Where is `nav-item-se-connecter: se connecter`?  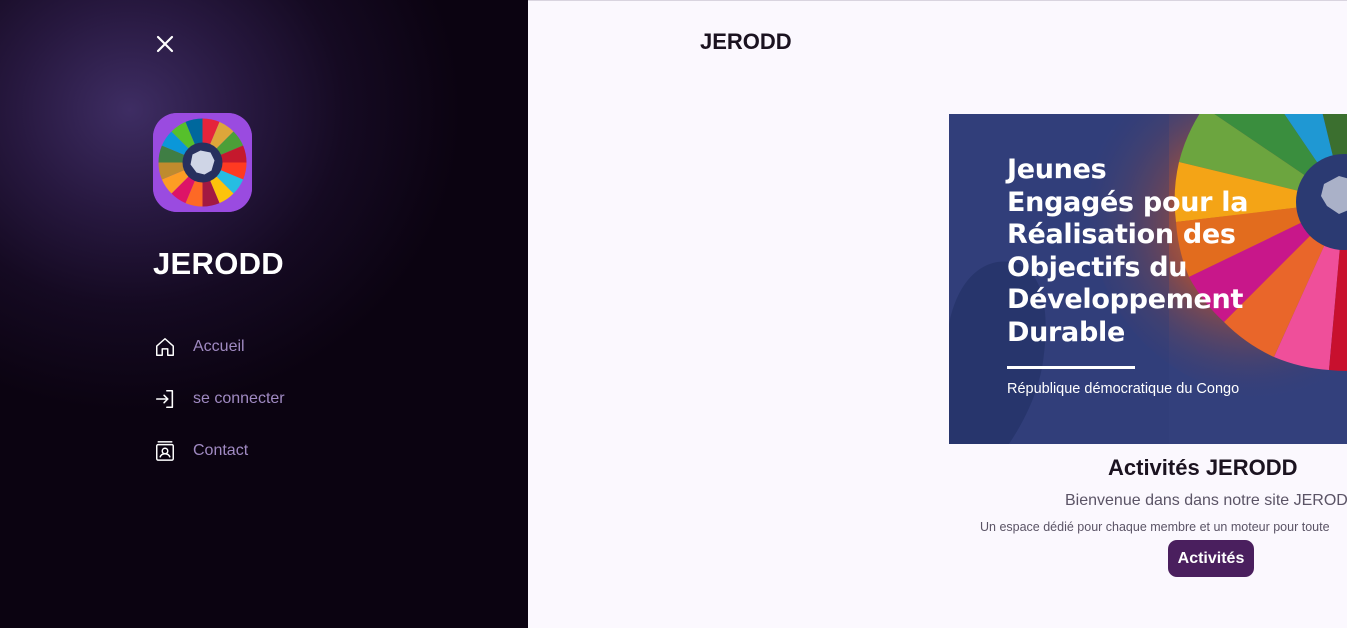 nav-item-se-connecter: se connecter is located at coordinates (219, 399).